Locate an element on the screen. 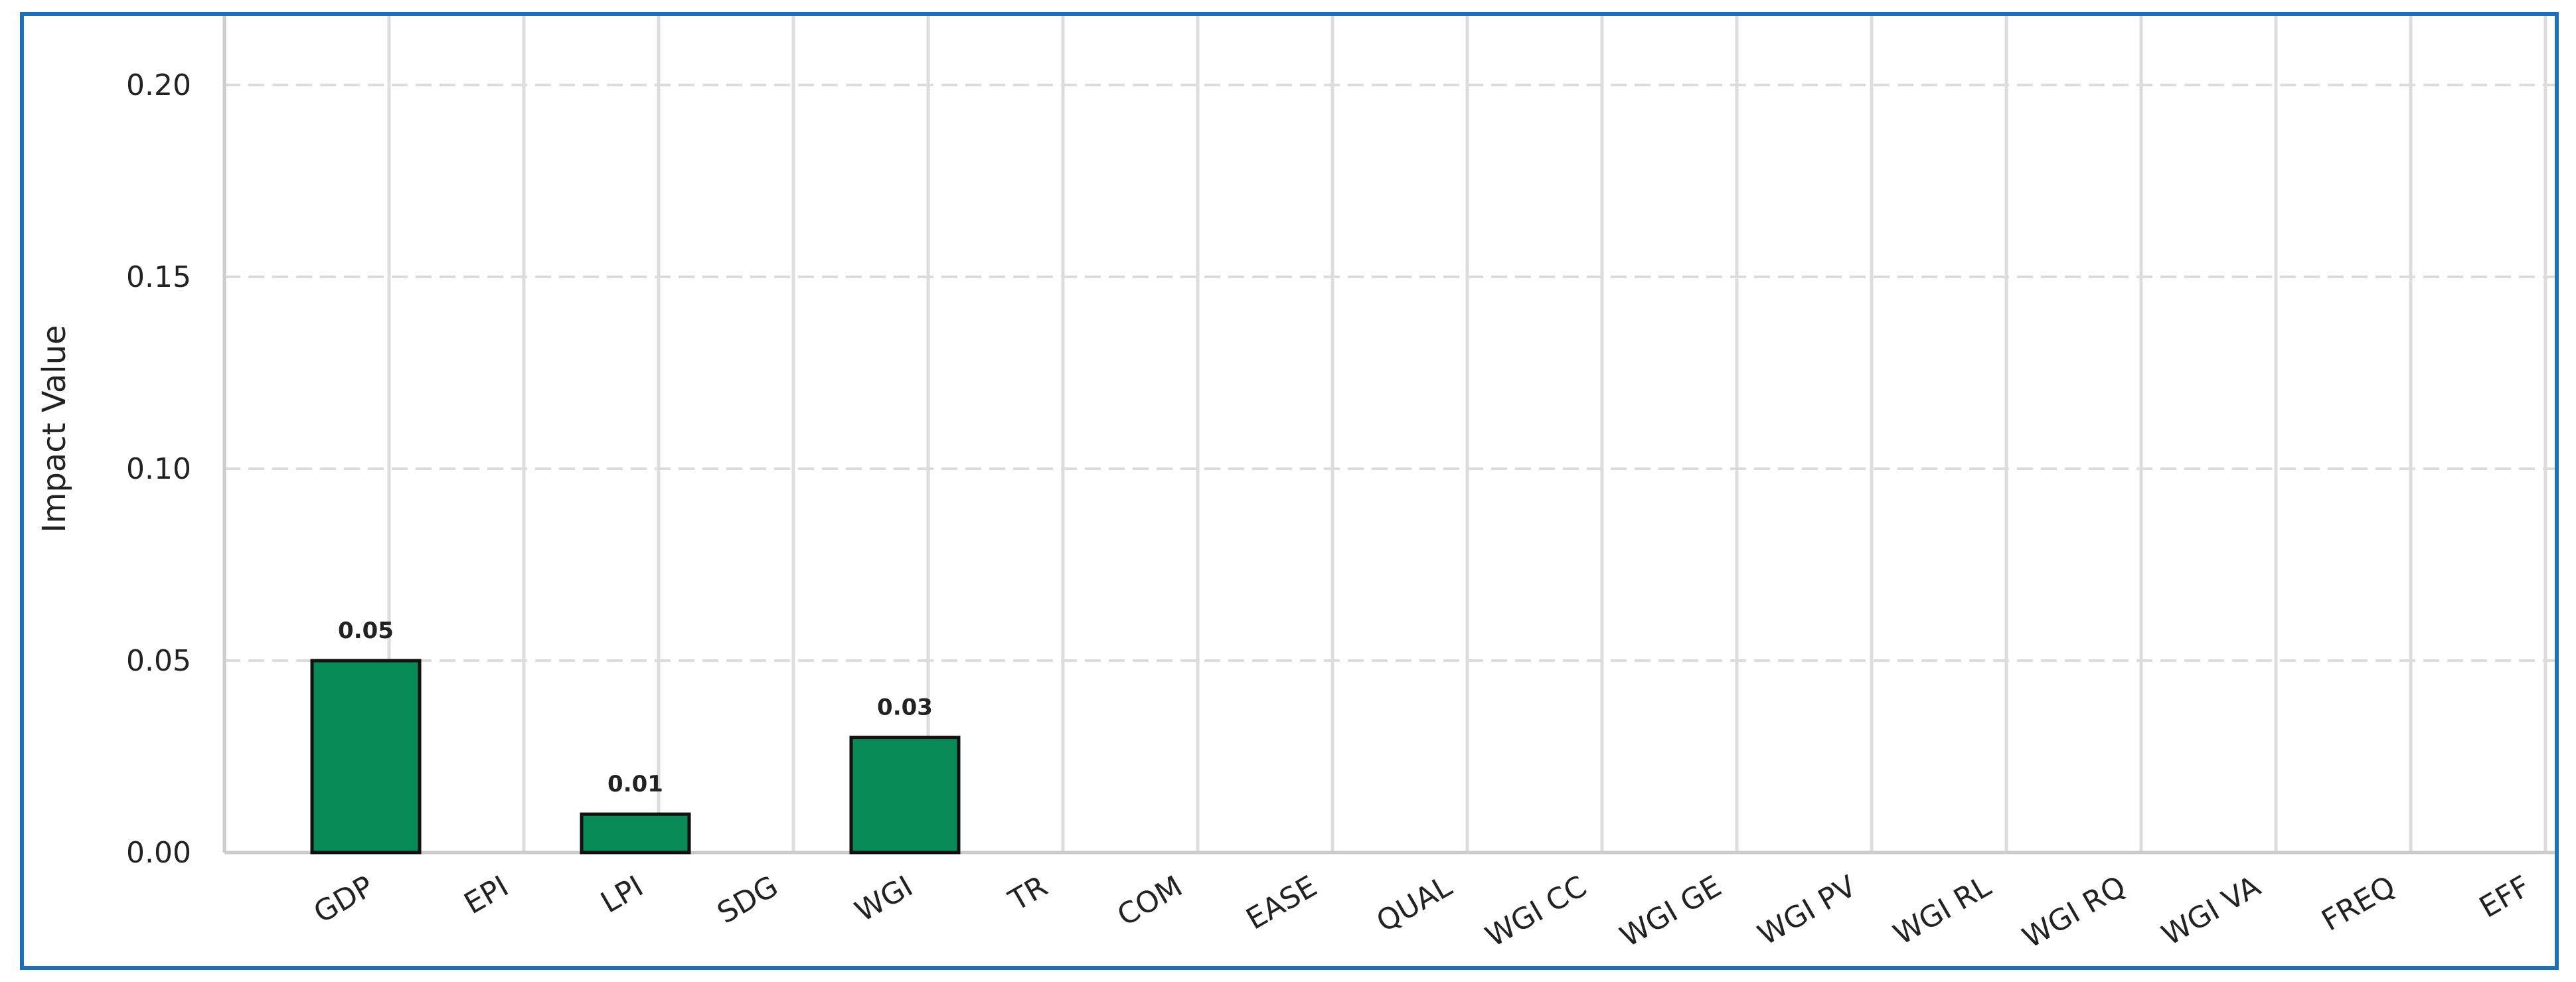 The width and height of the screenshot is (2576, 982). x-tick-label: TR is located at coordinates (1028, 894).